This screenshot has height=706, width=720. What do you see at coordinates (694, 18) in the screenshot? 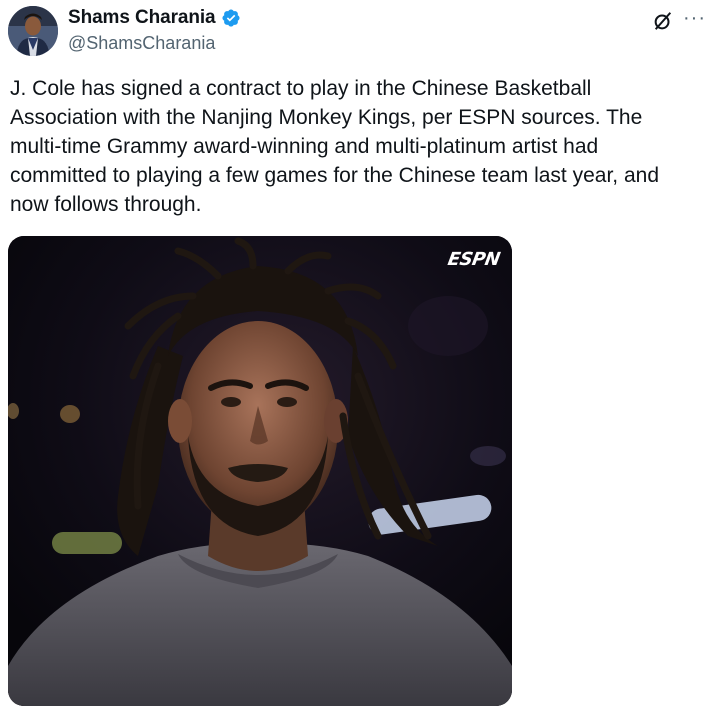
I see `more-options-icon: ···` at bounding box center [694, 18].